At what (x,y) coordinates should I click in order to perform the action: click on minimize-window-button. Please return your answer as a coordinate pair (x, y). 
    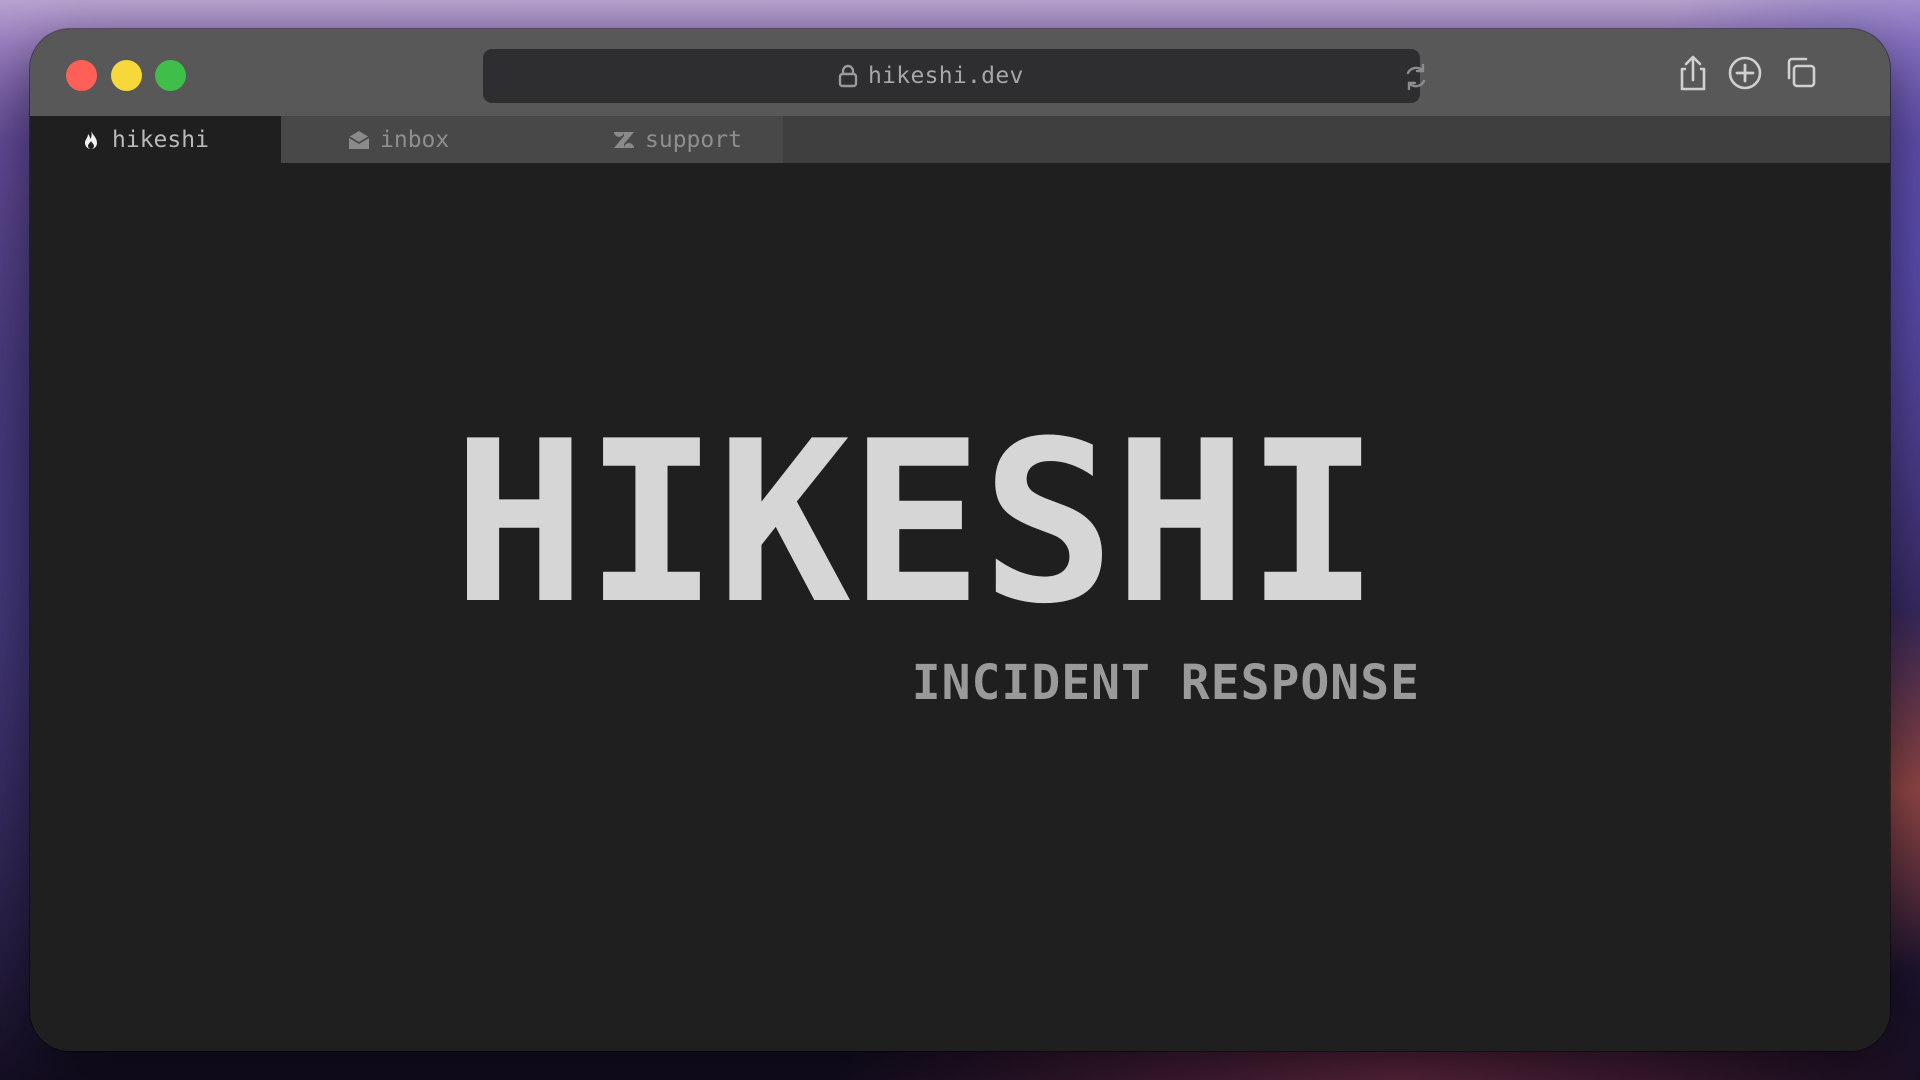
    Looking at the image, I should click on (126, 75).